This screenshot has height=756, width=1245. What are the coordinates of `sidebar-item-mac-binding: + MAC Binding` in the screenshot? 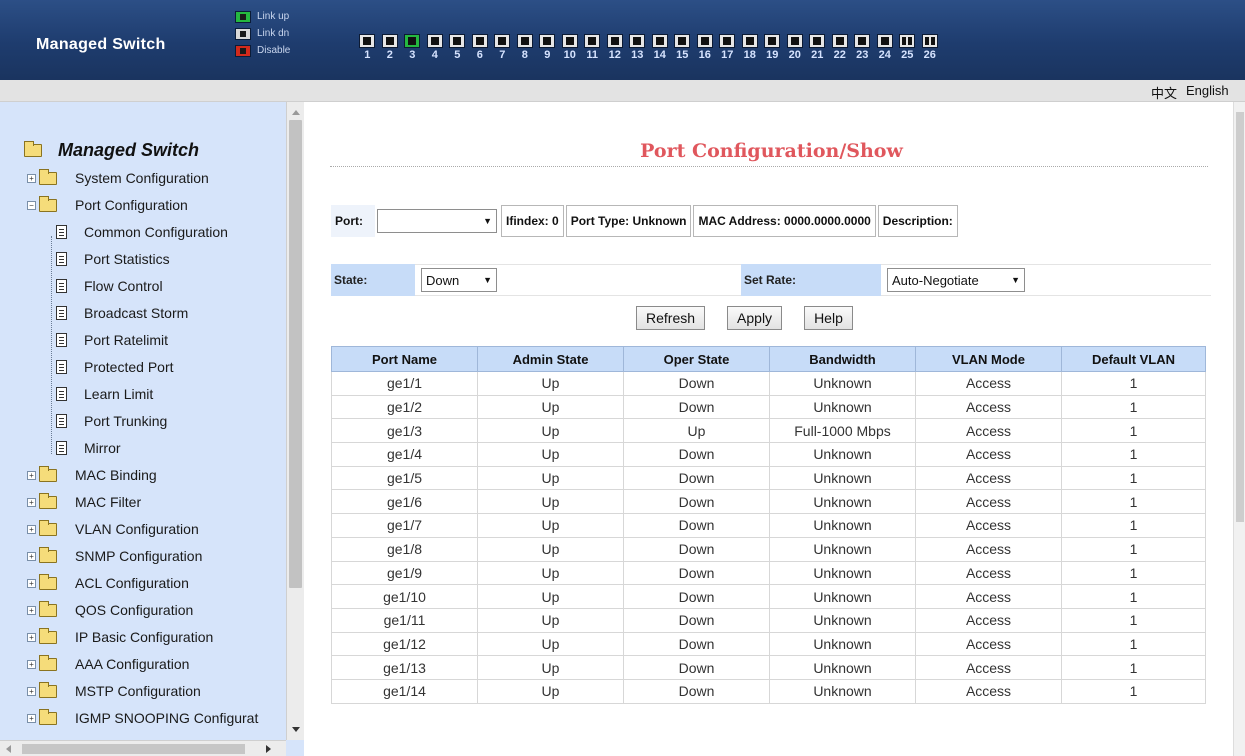 It's located at (92, 474).